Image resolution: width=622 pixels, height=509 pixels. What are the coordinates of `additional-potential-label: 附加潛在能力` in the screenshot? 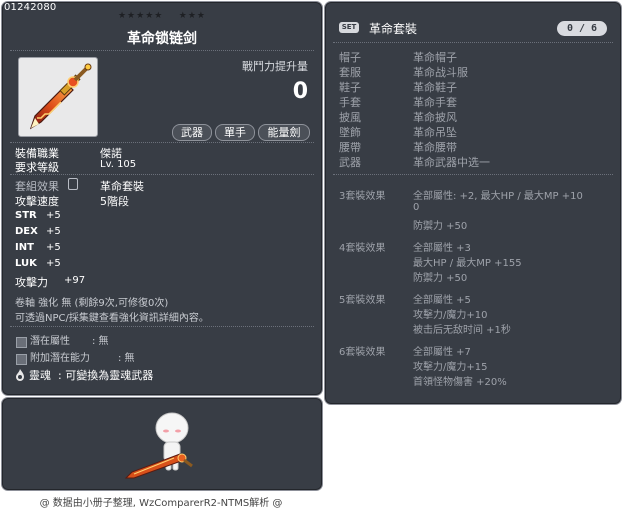 It's located at (60, 358).